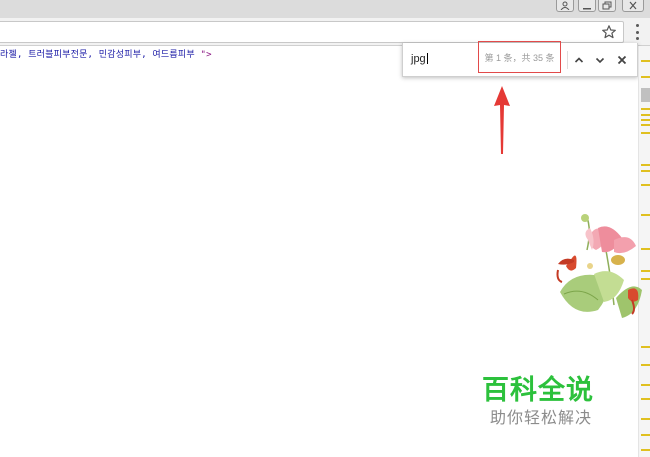  I want to click on chevron-down-icon, so click(600, 60).